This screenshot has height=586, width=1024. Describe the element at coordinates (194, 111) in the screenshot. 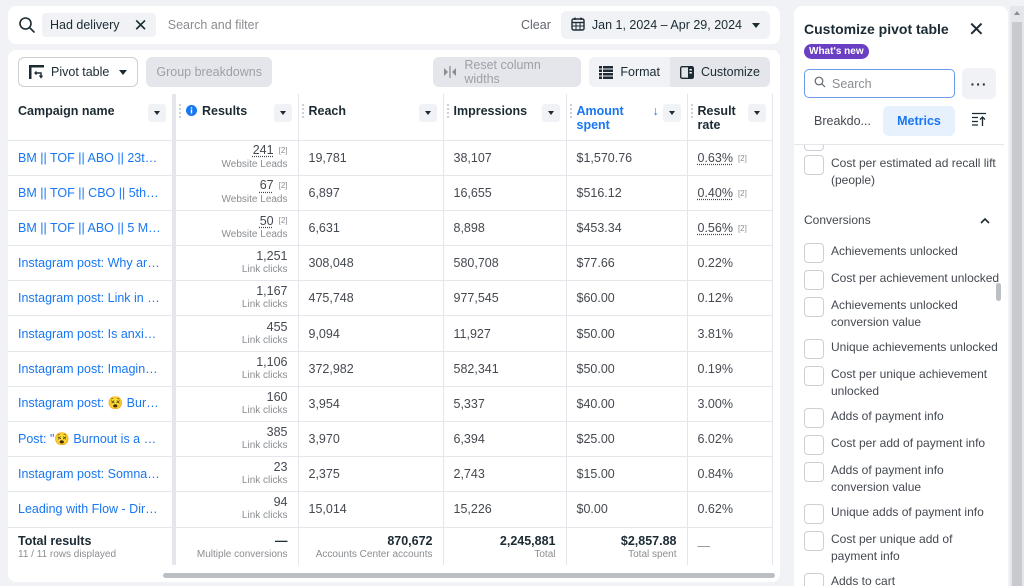

I see `info-icon` at that location.